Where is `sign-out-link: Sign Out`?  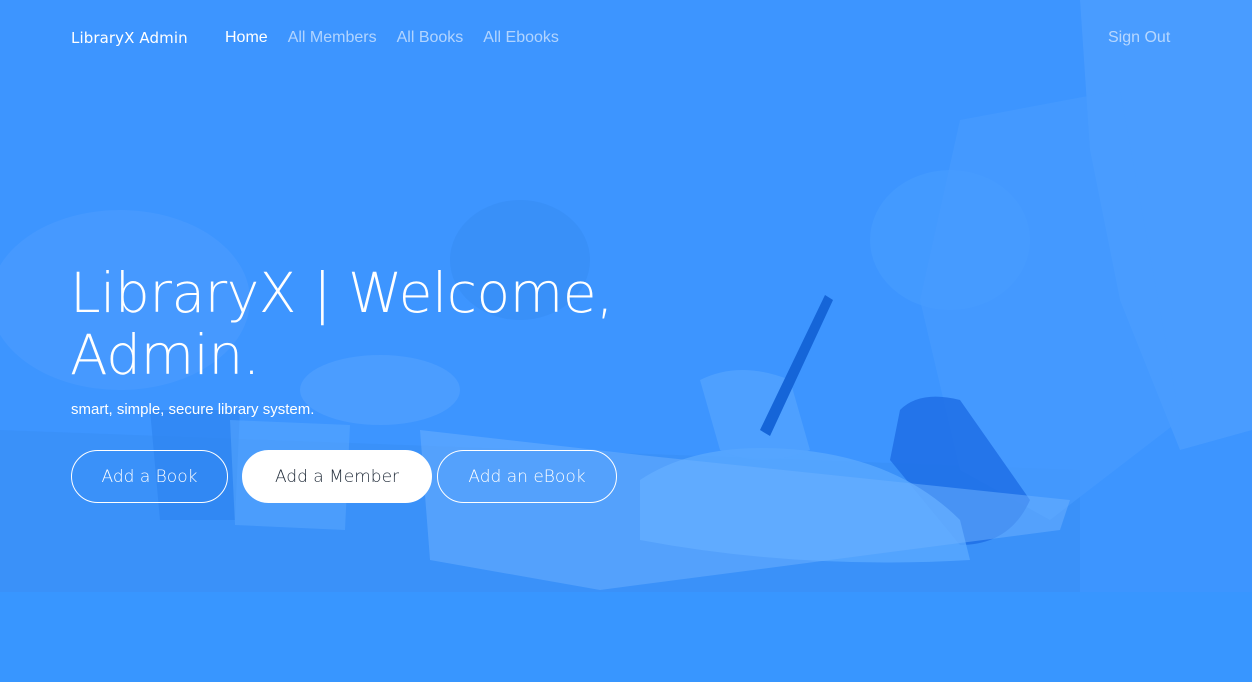 sign-out-link: Sign Out is located at coordinates (1139, 38).